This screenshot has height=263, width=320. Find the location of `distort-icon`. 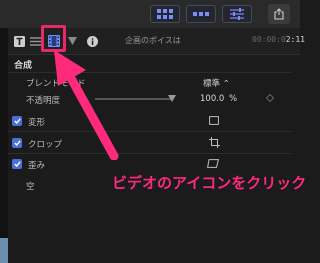

distort-icon is located at coordinates (213, 163).